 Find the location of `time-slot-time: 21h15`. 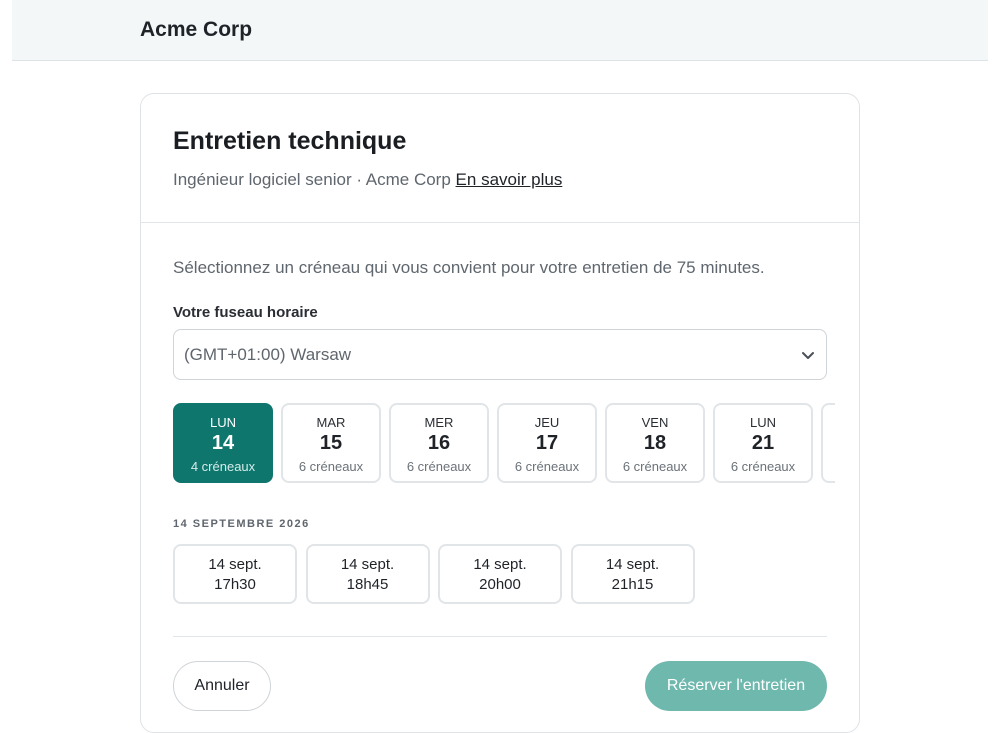

time-slot-time: 21h15 is located at coordinates (632, 584).